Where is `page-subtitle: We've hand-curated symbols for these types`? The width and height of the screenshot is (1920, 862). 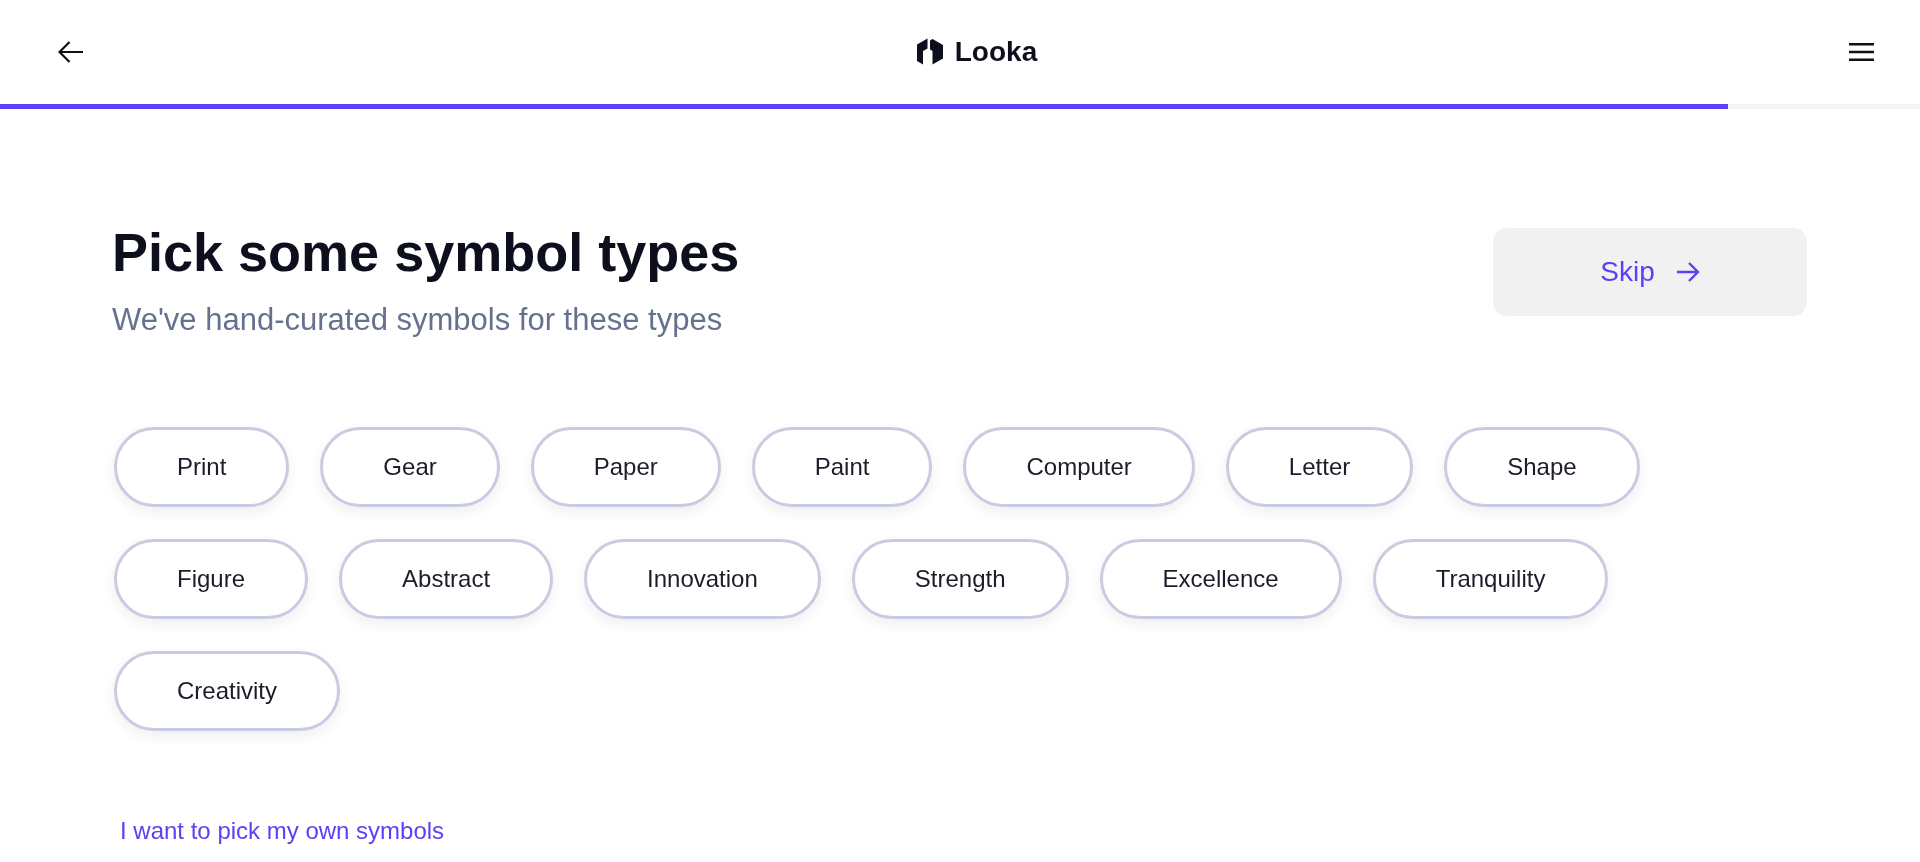
page-subtitle: We've hand-curated symbols for these types is located at coordinates (418, 319).